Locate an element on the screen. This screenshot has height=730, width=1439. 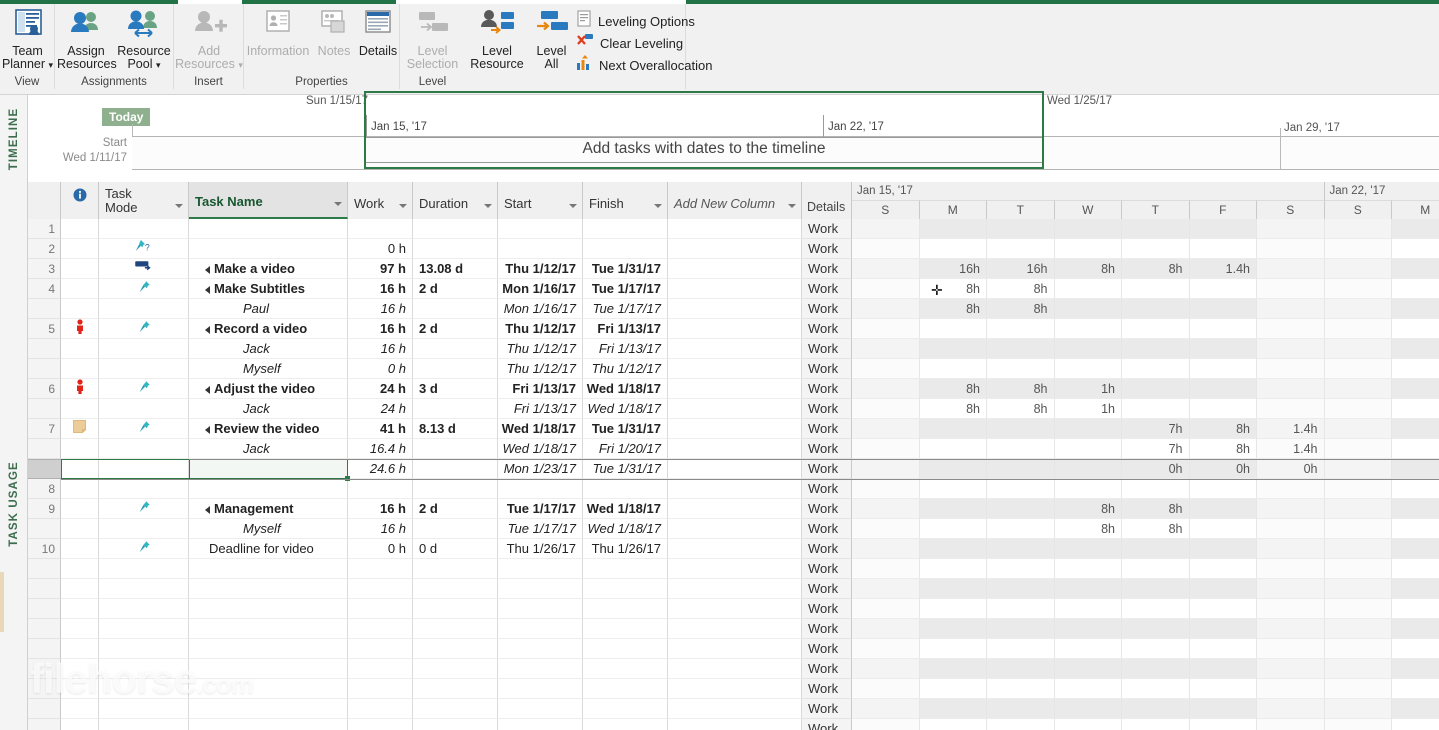
chevron-down-icon is located at coordinates (792, 206).